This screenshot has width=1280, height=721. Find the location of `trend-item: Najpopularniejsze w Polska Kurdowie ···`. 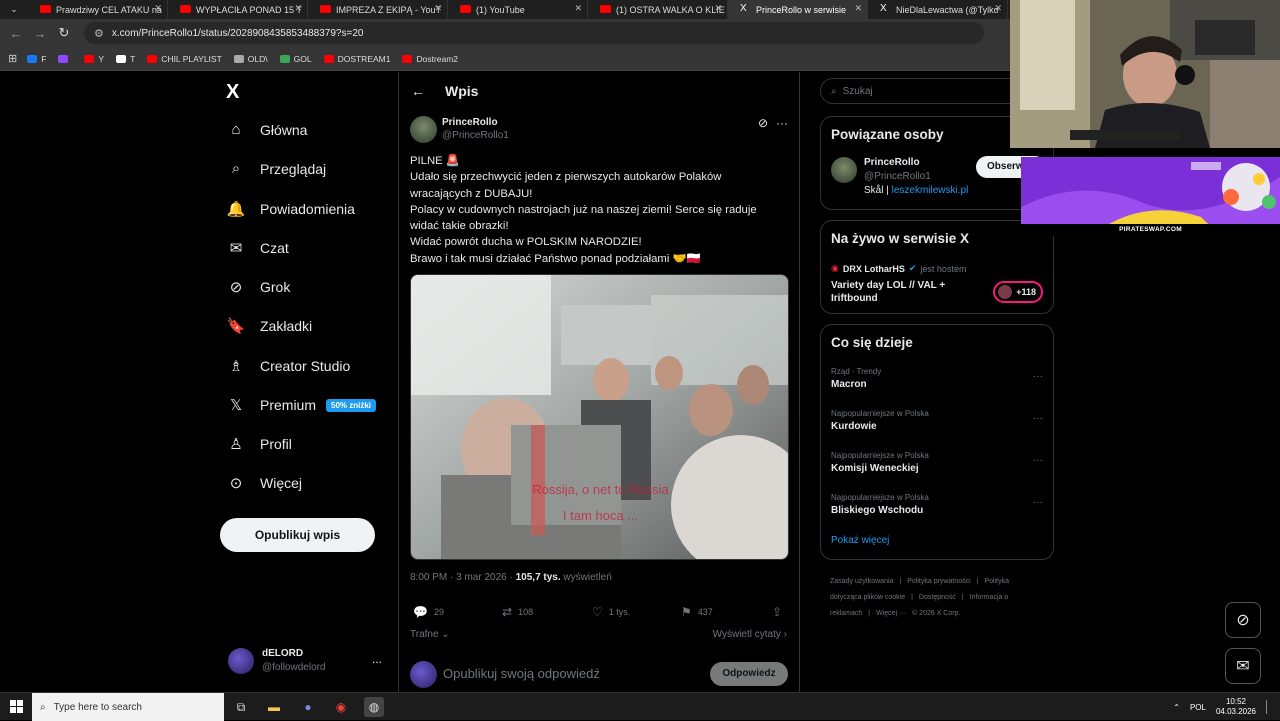

trend-item: Najpopularniejsze w Polska Kurdowie ··· is located at coordinates (938, 425).